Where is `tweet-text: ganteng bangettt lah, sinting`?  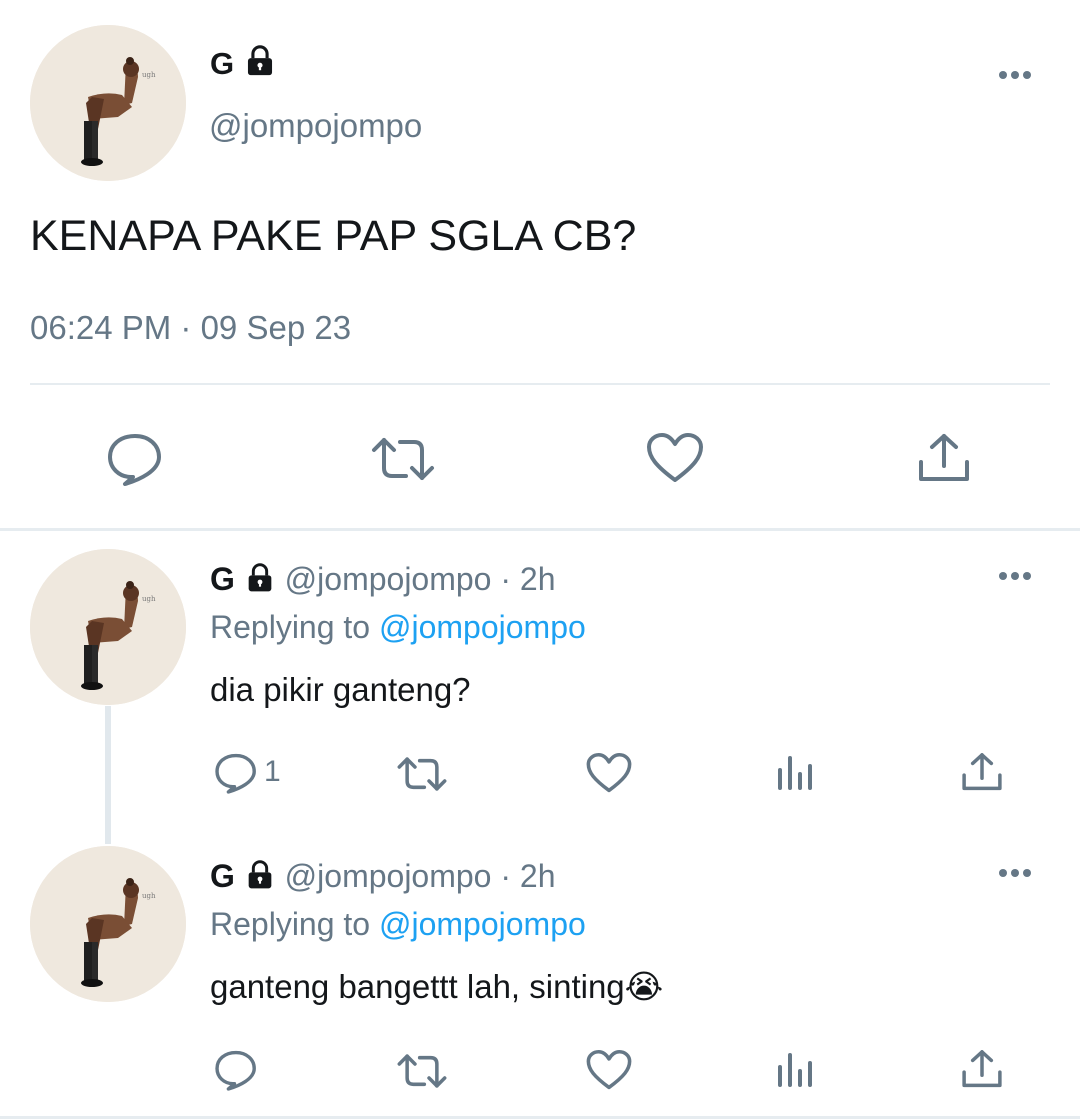 tweet-text: ganteng bangettt lah, sinting is located at coordinates (417, 986).